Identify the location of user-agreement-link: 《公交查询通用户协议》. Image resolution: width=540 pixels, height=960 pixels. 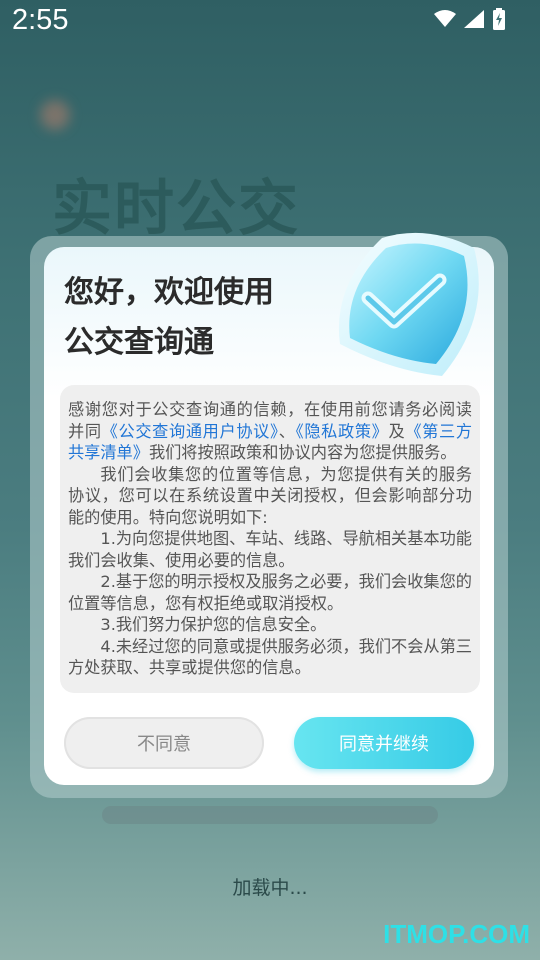
(190, 431).